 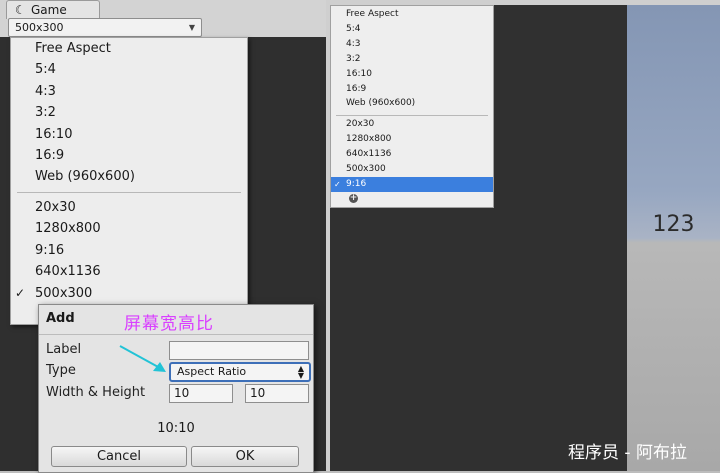 I want to click on label-field-label: Label, so click(x=64, y=349).